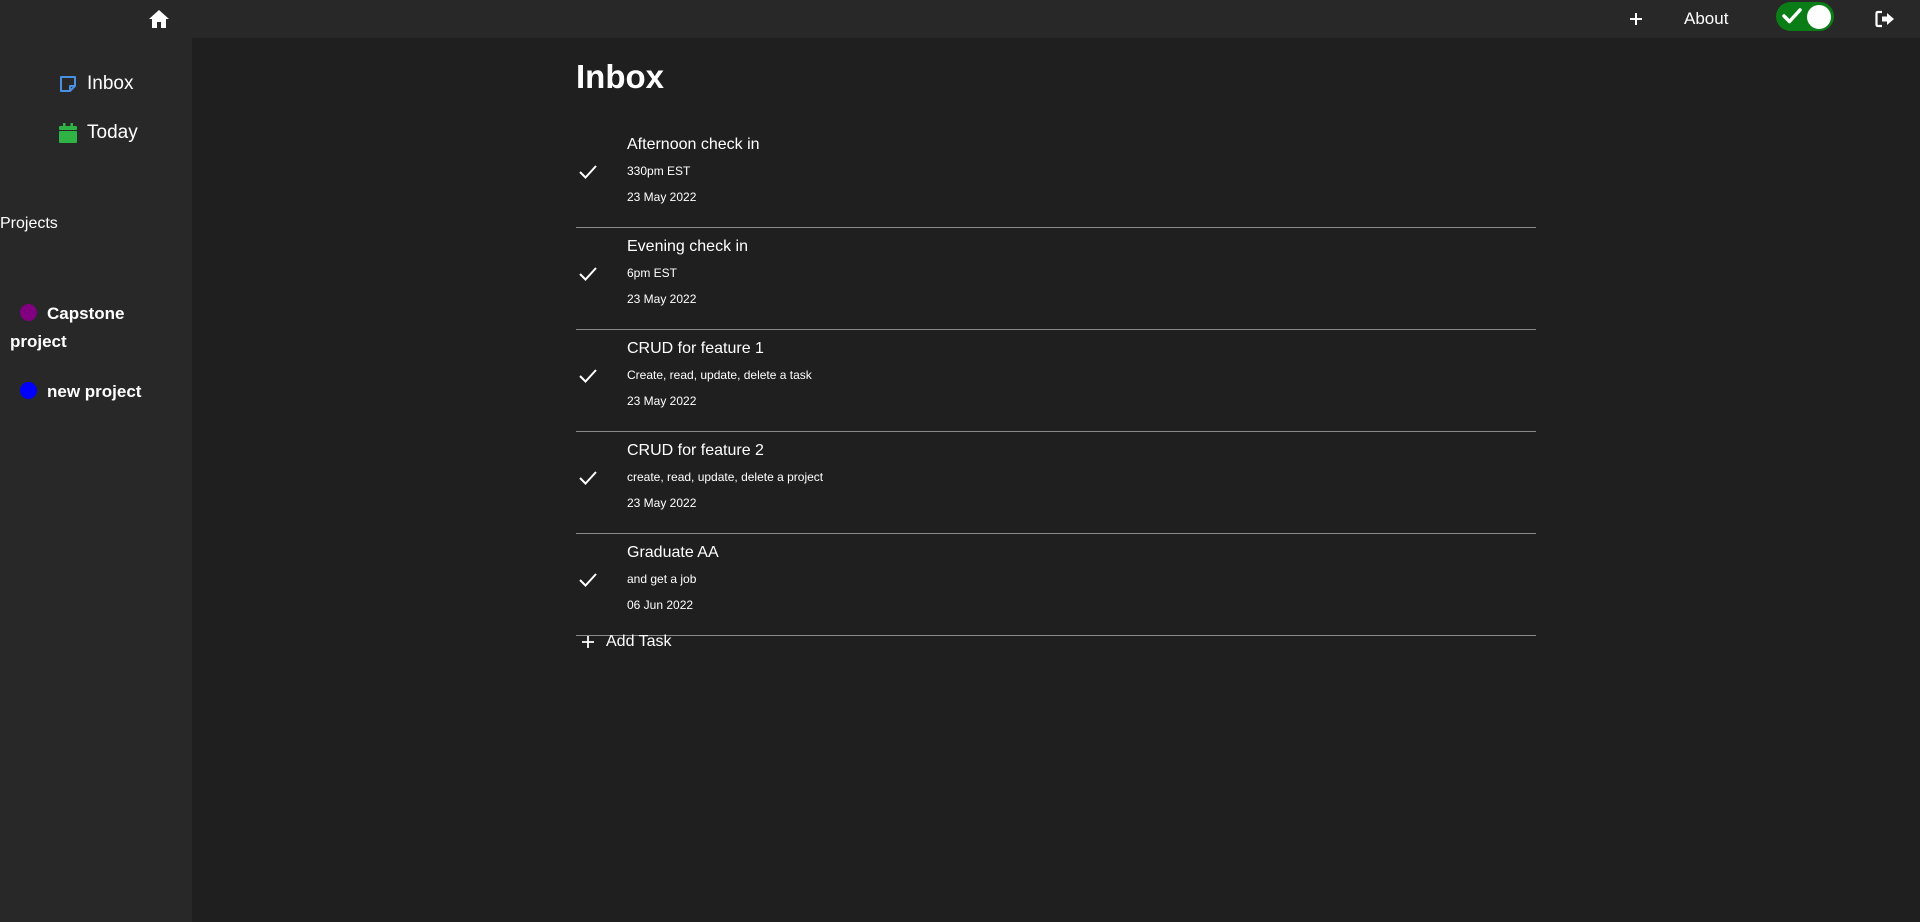 The height and width of the screenshot is (922, 1920). Describe the element at coordinates (693, 145) in the screenshot. I see `task-title: Afternoon check in` at that location.